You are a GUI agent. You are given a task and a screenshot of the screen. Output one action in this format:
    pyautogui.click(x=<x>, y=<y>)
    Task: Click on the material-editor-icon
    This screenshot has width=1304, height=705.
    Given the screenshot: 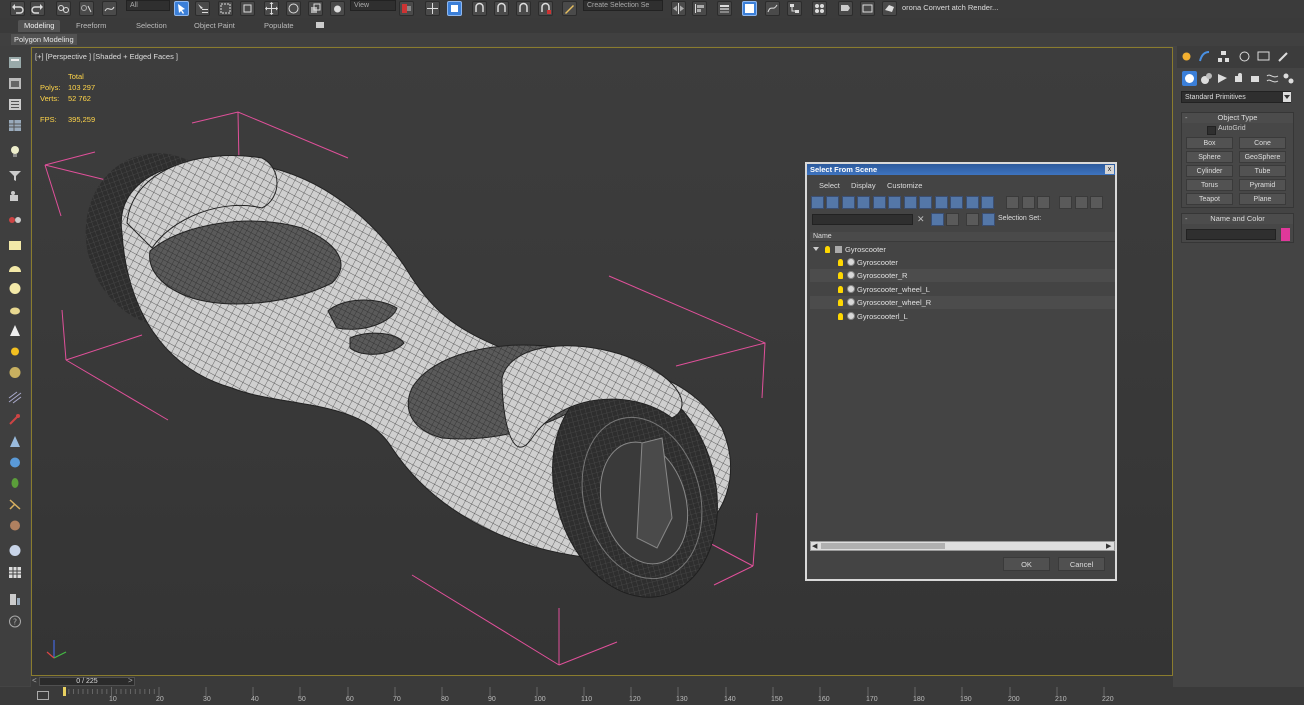 What is the action you would take?
    pyautogui.click(x=819, y=8)
    